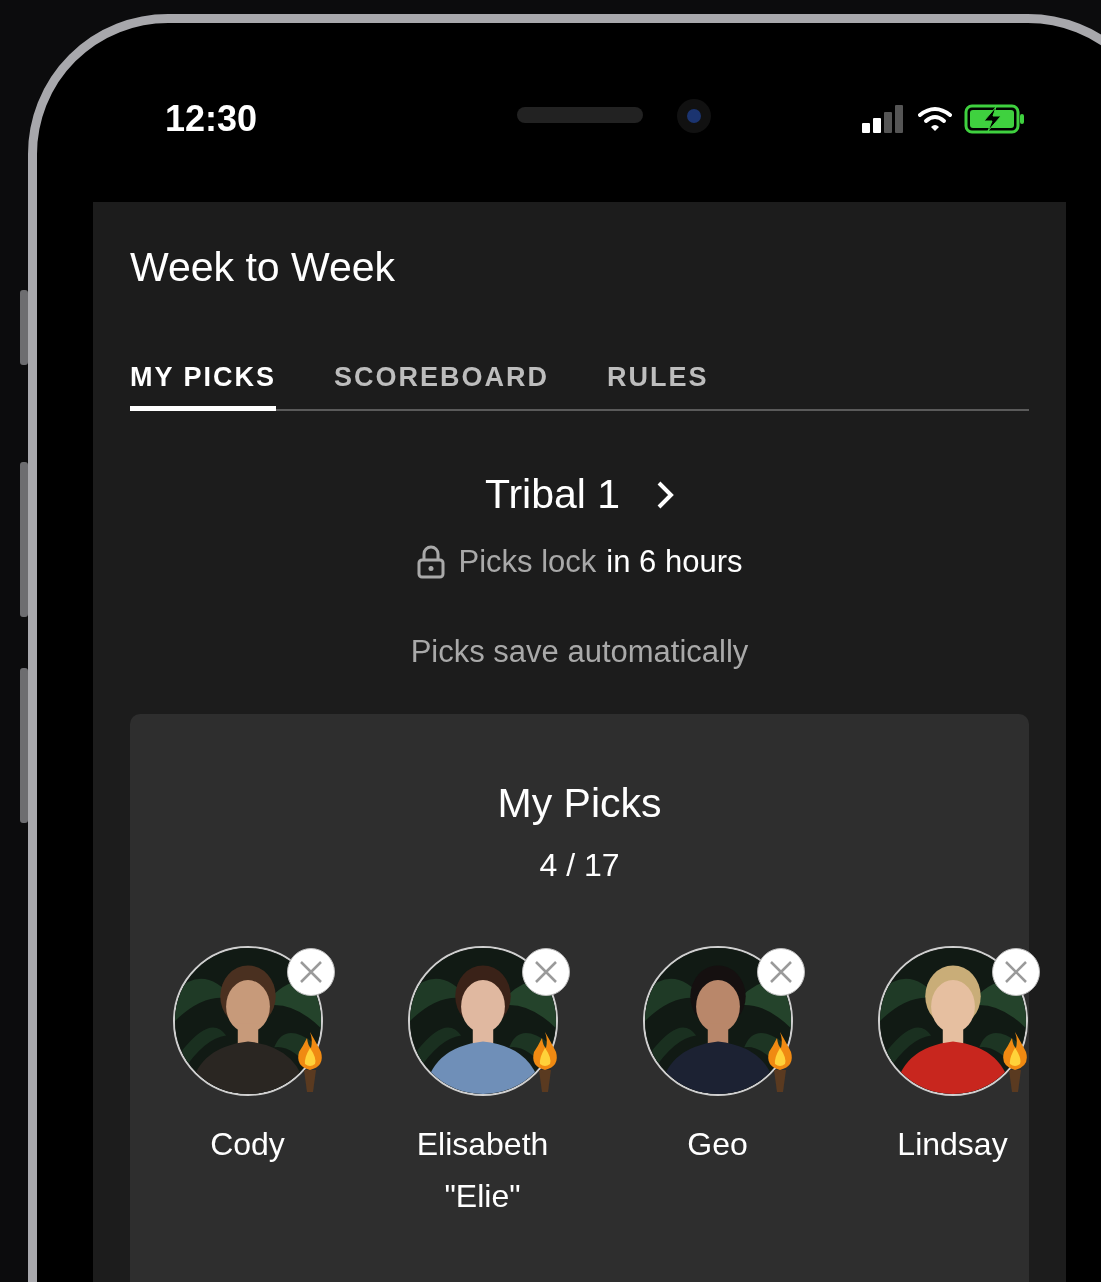 This screenshot has height=1282, width=1101. I want to click on lock-label: Picks lock, so click(527, 562).